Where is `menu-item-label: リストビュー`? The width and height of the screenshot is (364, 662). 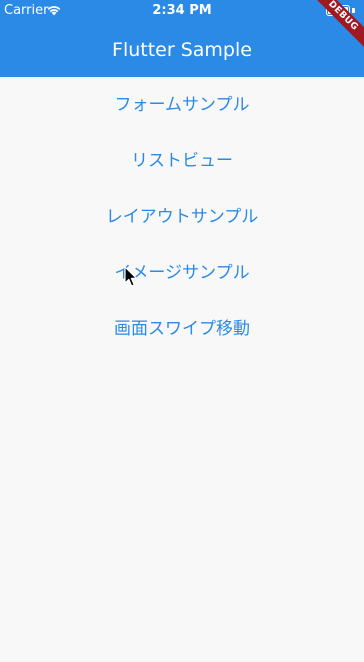 menu-item-label: リストビュー is located at coordinates (182, 161).